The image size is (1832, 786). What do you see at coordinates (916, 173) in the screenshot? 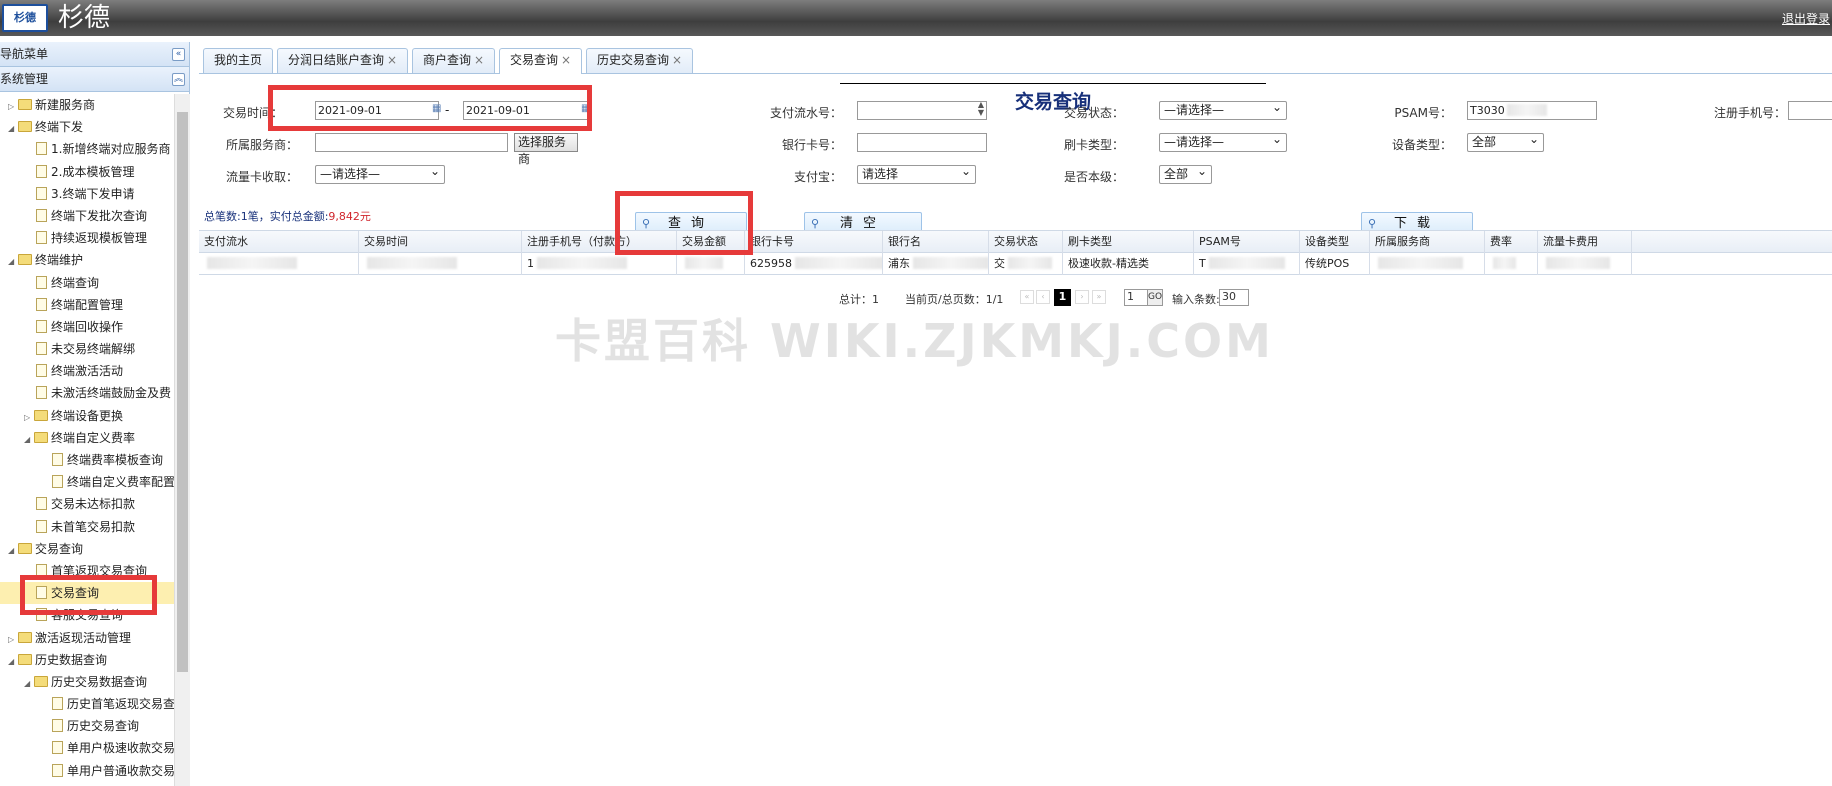
I see `alipay-select: 请选择` at bounding box center [916, 173].